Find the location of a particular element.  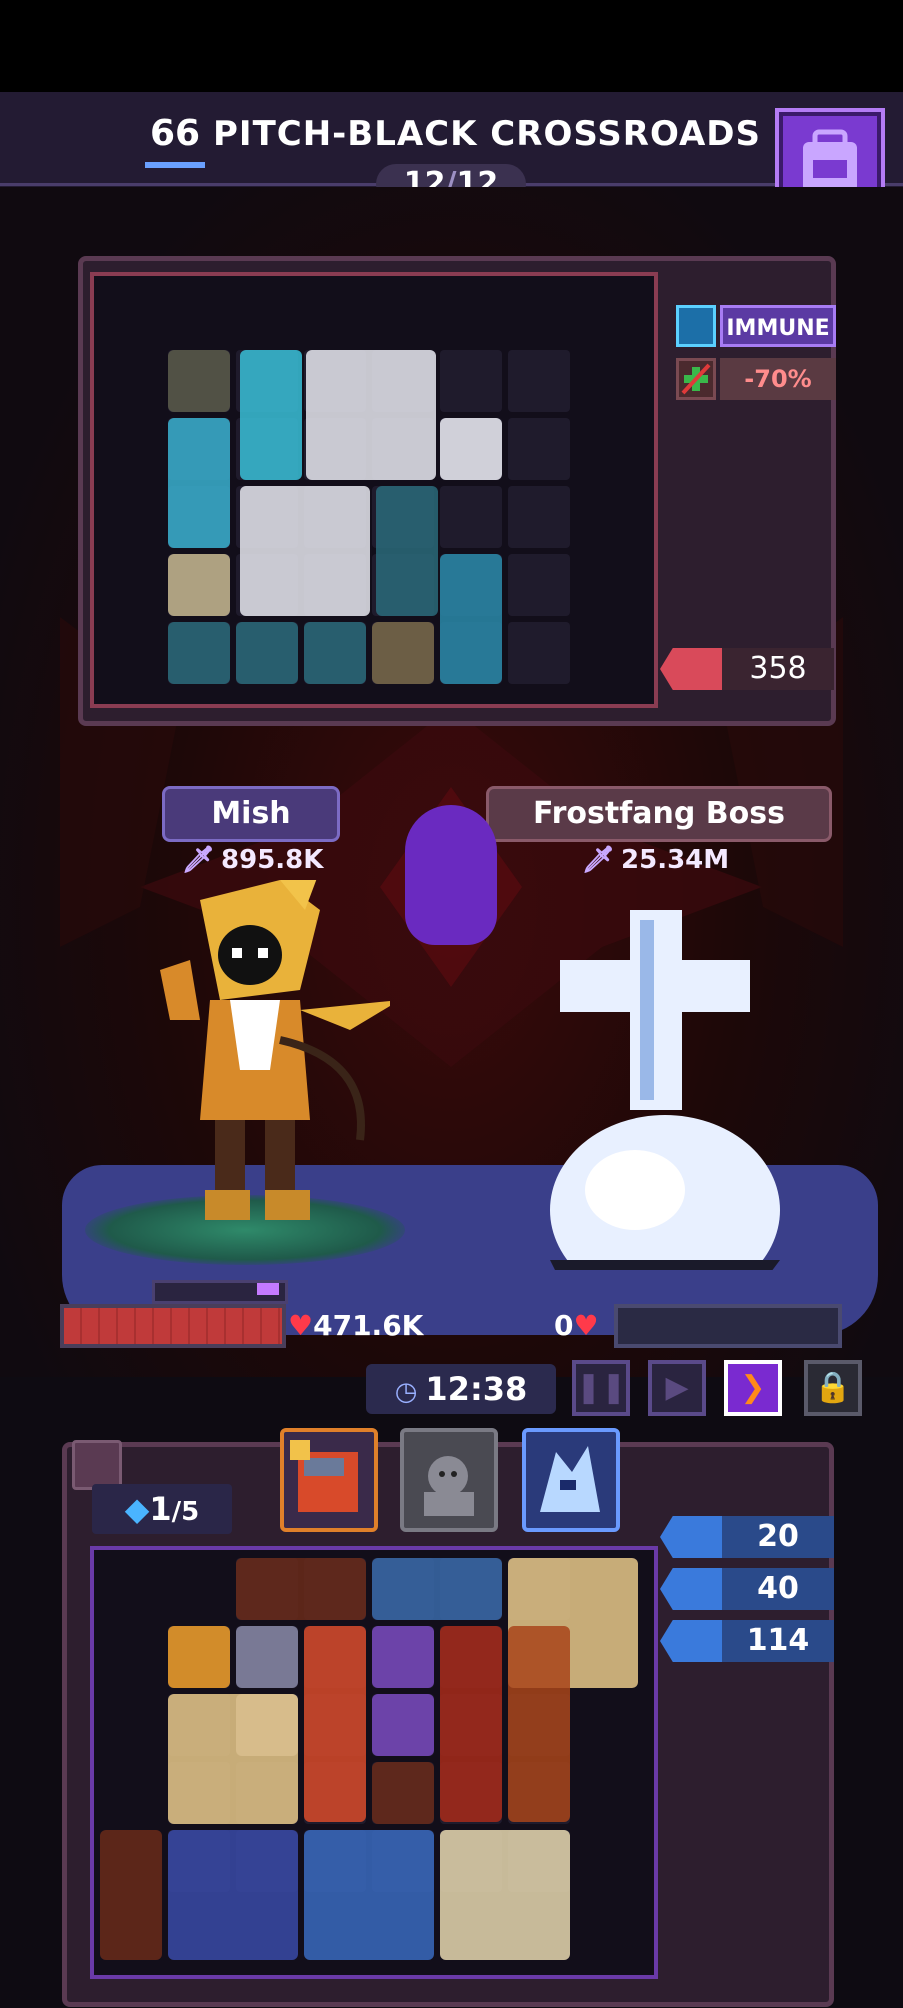

agility-icon is located at coordinates (692, 1641).